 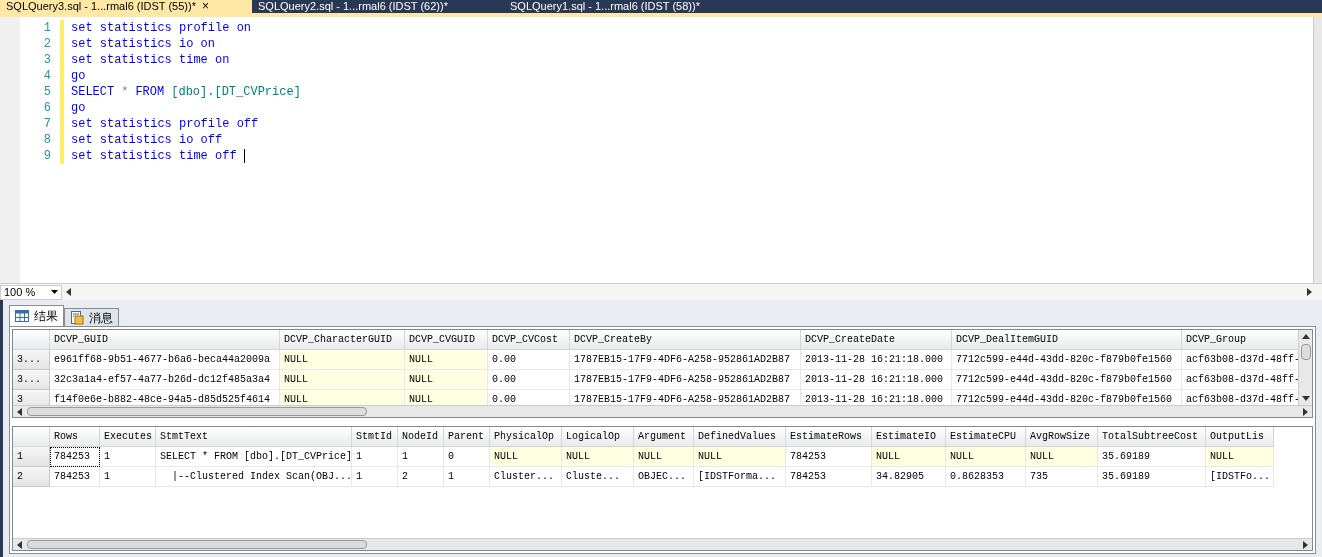 What do you see at coordinates (986, 437) in the screenshot?
I see `column-header: EstimateCPU` at bounding box center [986, 437].